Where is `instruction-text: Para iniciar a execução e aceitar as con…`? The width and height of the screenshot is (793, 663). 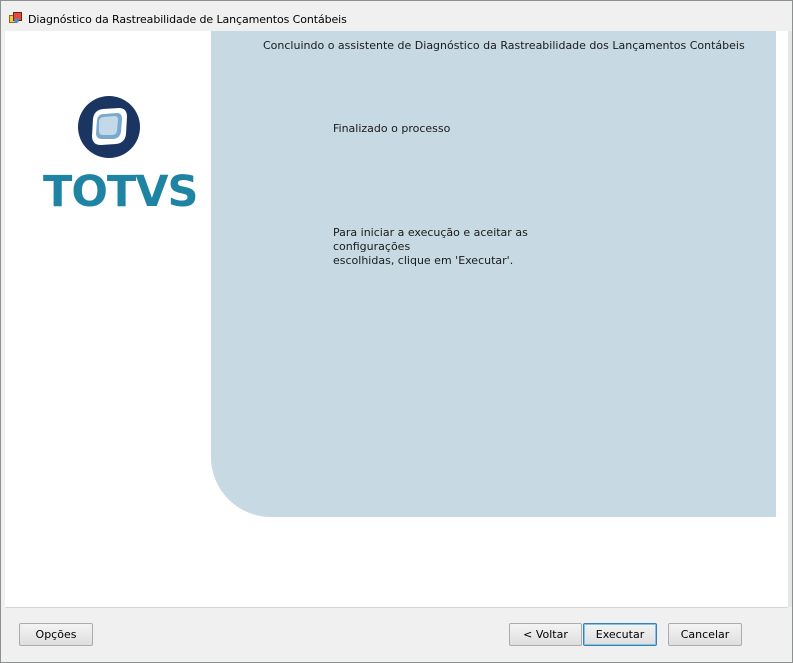 instruction-text: Para iniciar a execução e aceitar as con… is located at coordinates (463, 247).